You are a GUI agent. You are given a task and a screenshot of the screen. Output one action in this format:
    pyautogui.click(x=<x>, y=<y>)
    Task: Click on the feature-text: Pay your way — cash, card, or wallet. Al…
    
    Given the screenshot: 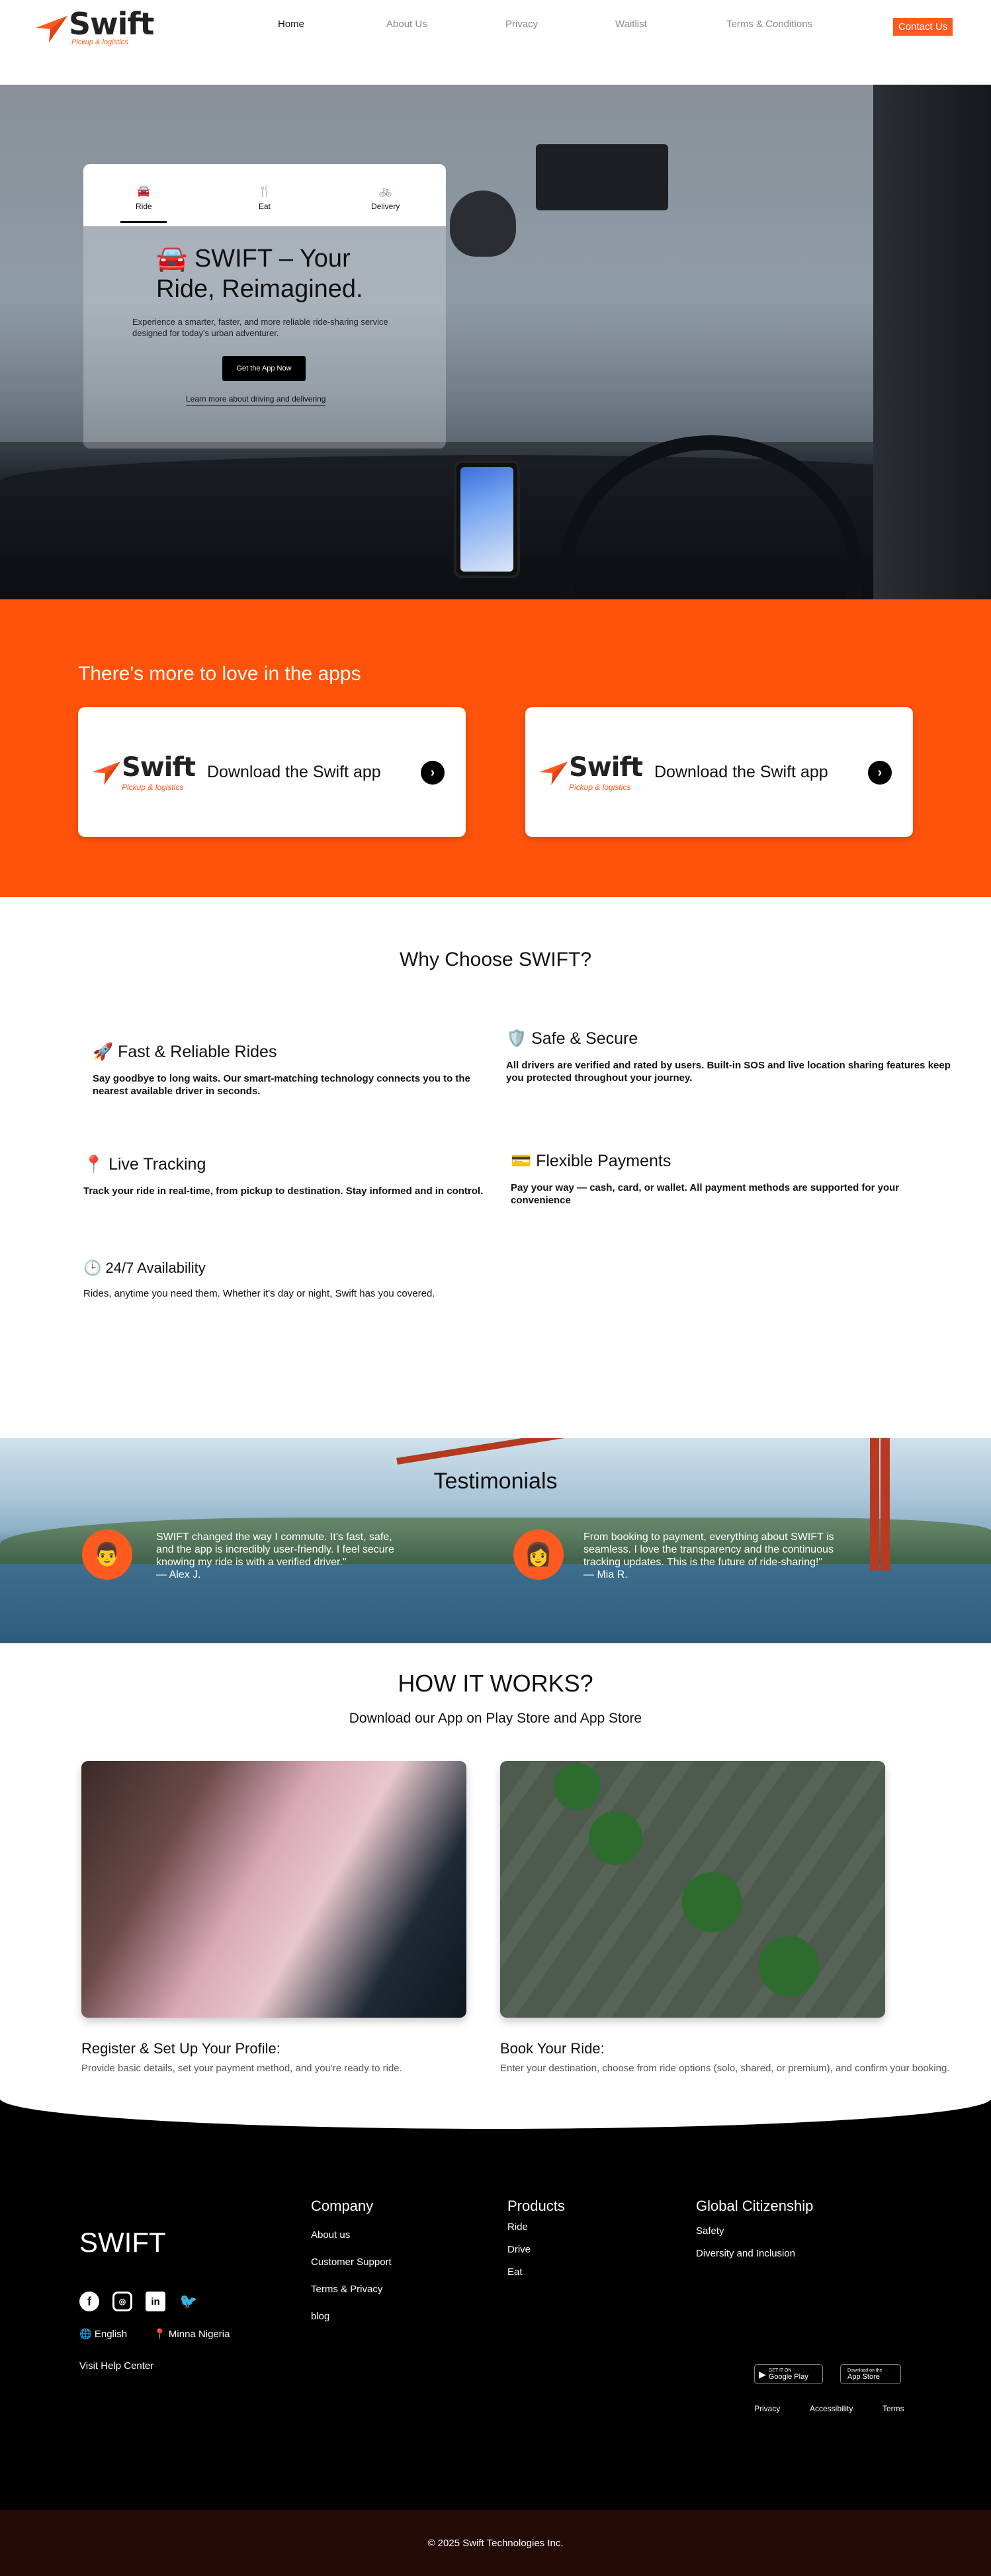 What is the action you would take?
    pyautogui.click(x=705, y=1194)
    